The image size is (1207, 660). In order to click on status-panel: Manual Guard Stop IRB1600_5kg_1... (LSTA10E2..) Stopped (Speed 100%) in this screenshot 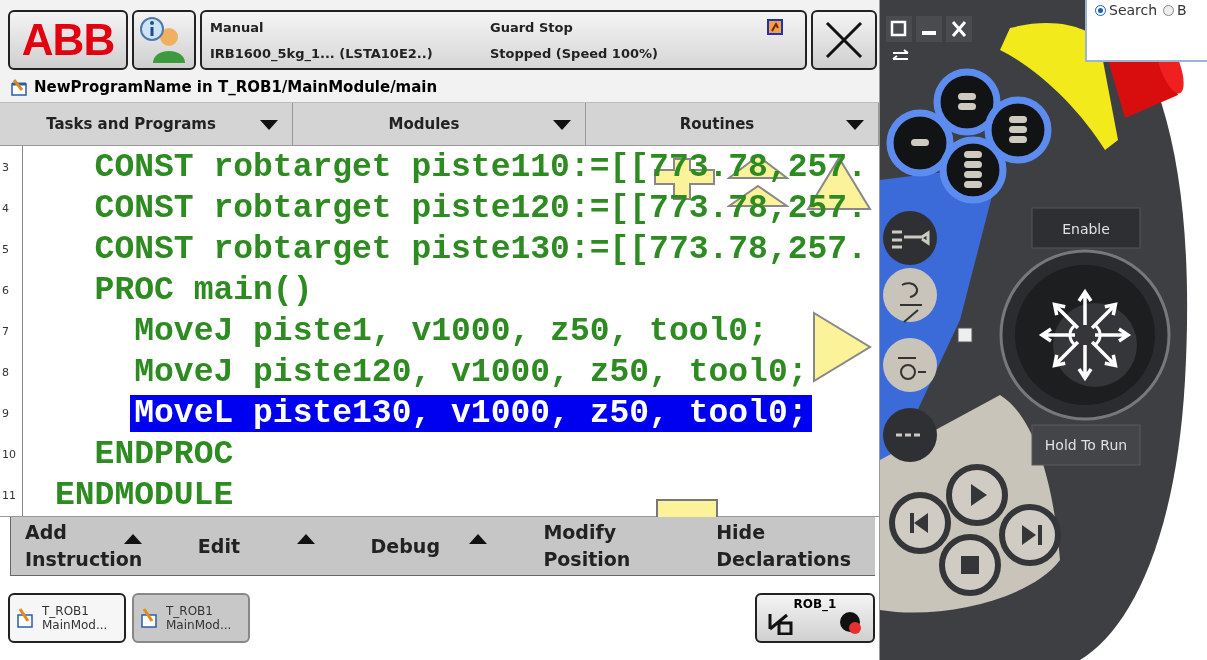, I will do `click(503, 40)`.